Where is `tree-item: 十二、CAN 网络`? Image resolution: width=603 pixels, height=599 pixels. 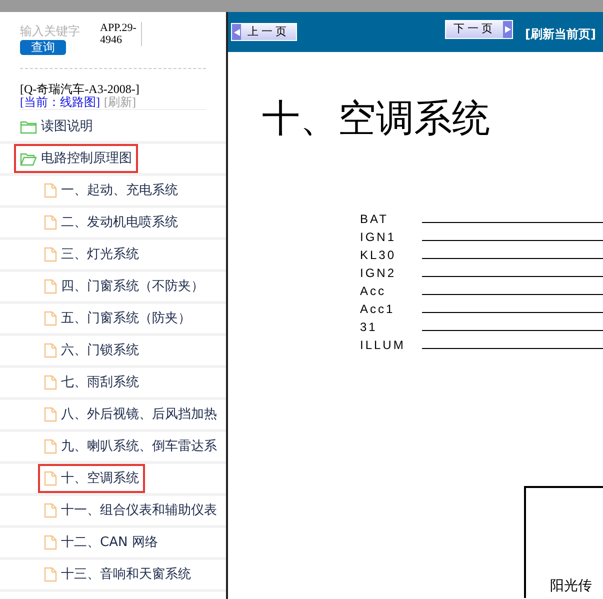 tree-item: 十二、CAN 网络 is located at coordinates (101, 543).